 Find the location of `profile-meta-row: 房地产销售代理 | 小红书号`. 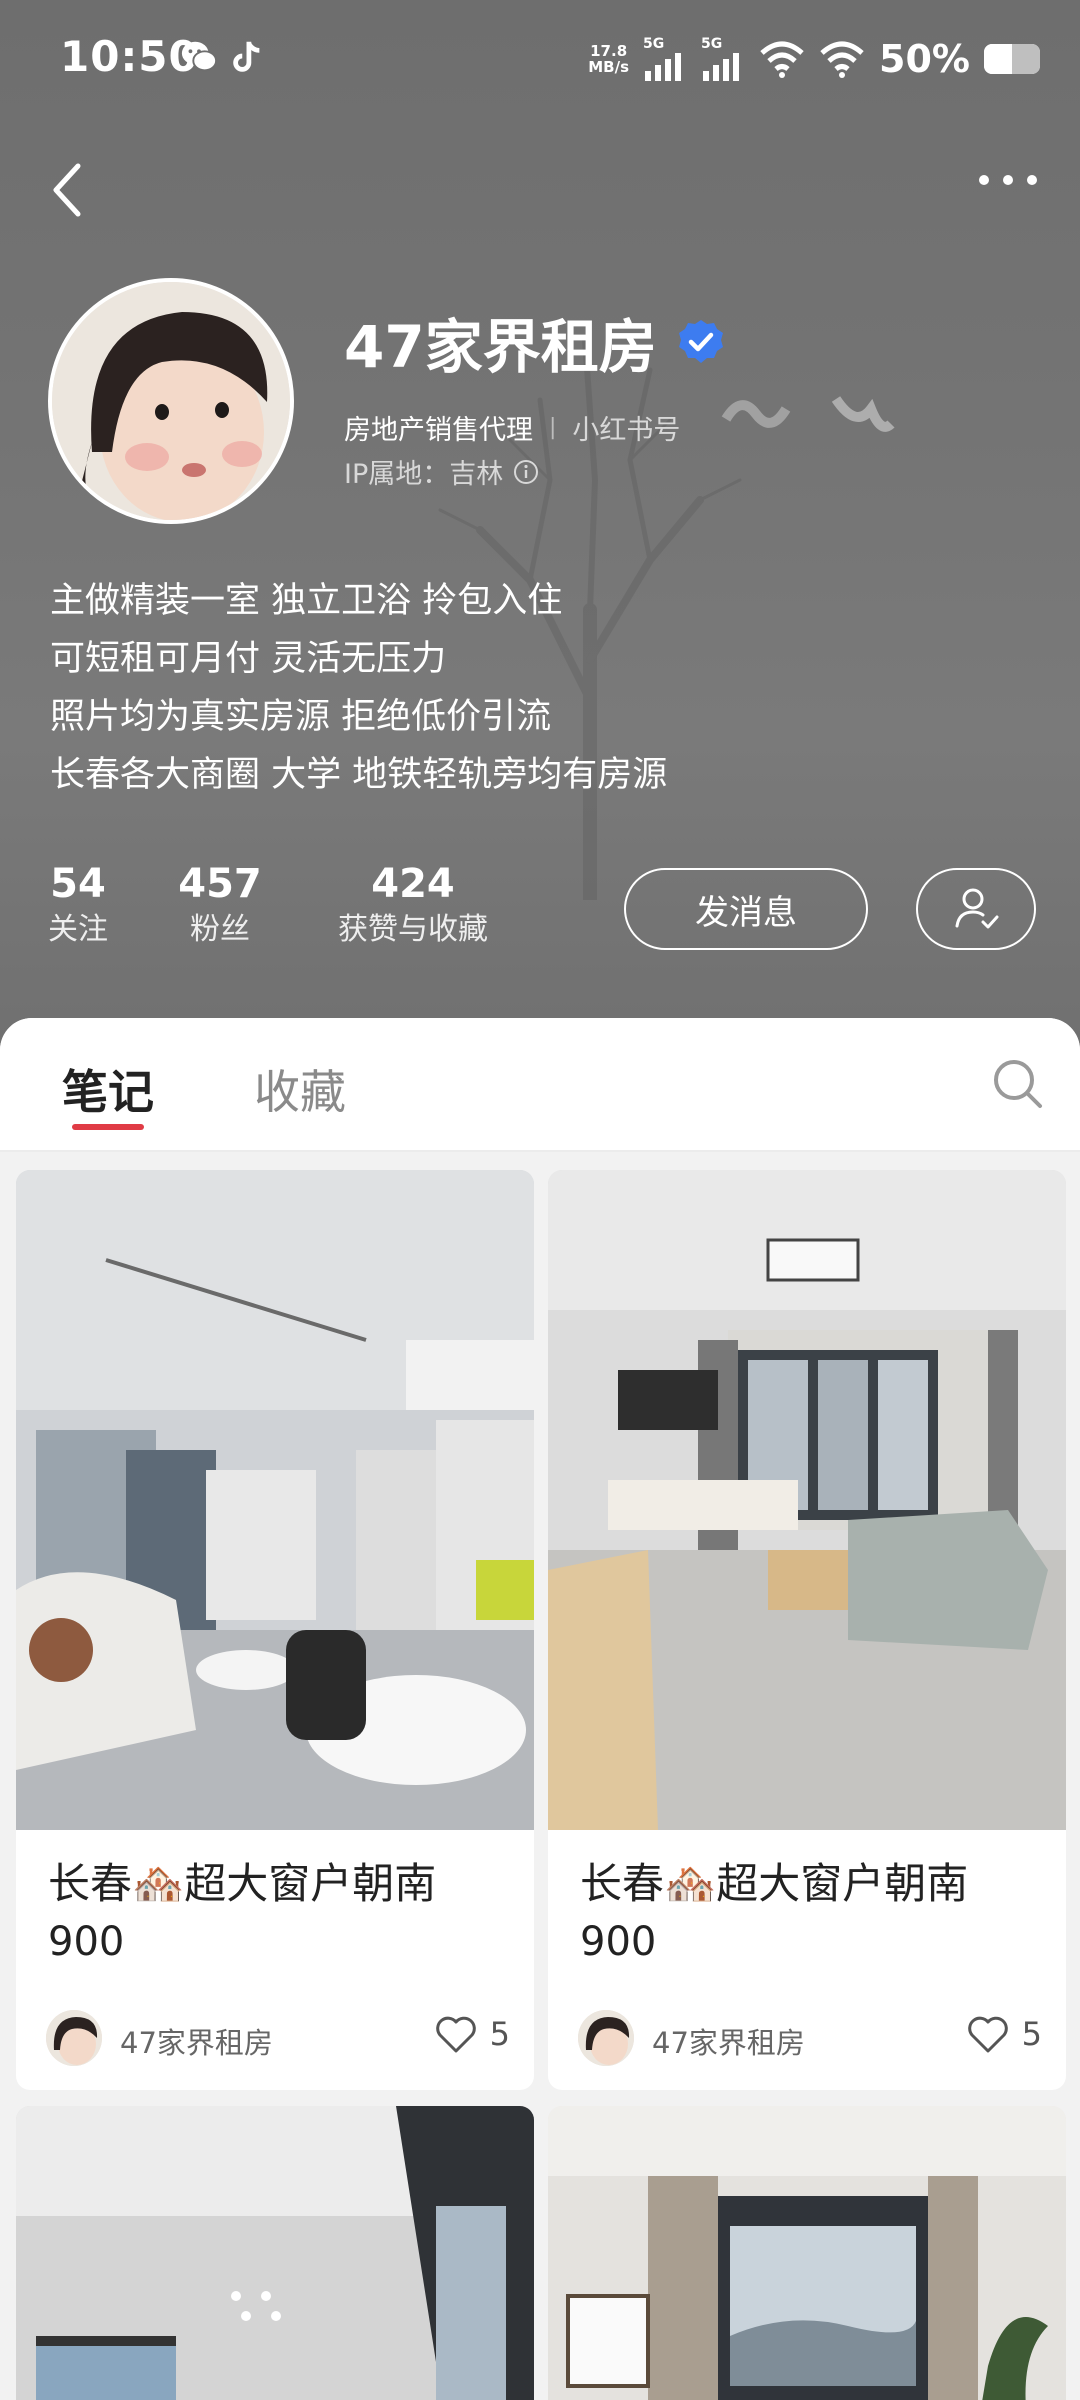

profile-meta-row: 房地产销售代理 | 小红书号 is located at coordinates (620, 422).